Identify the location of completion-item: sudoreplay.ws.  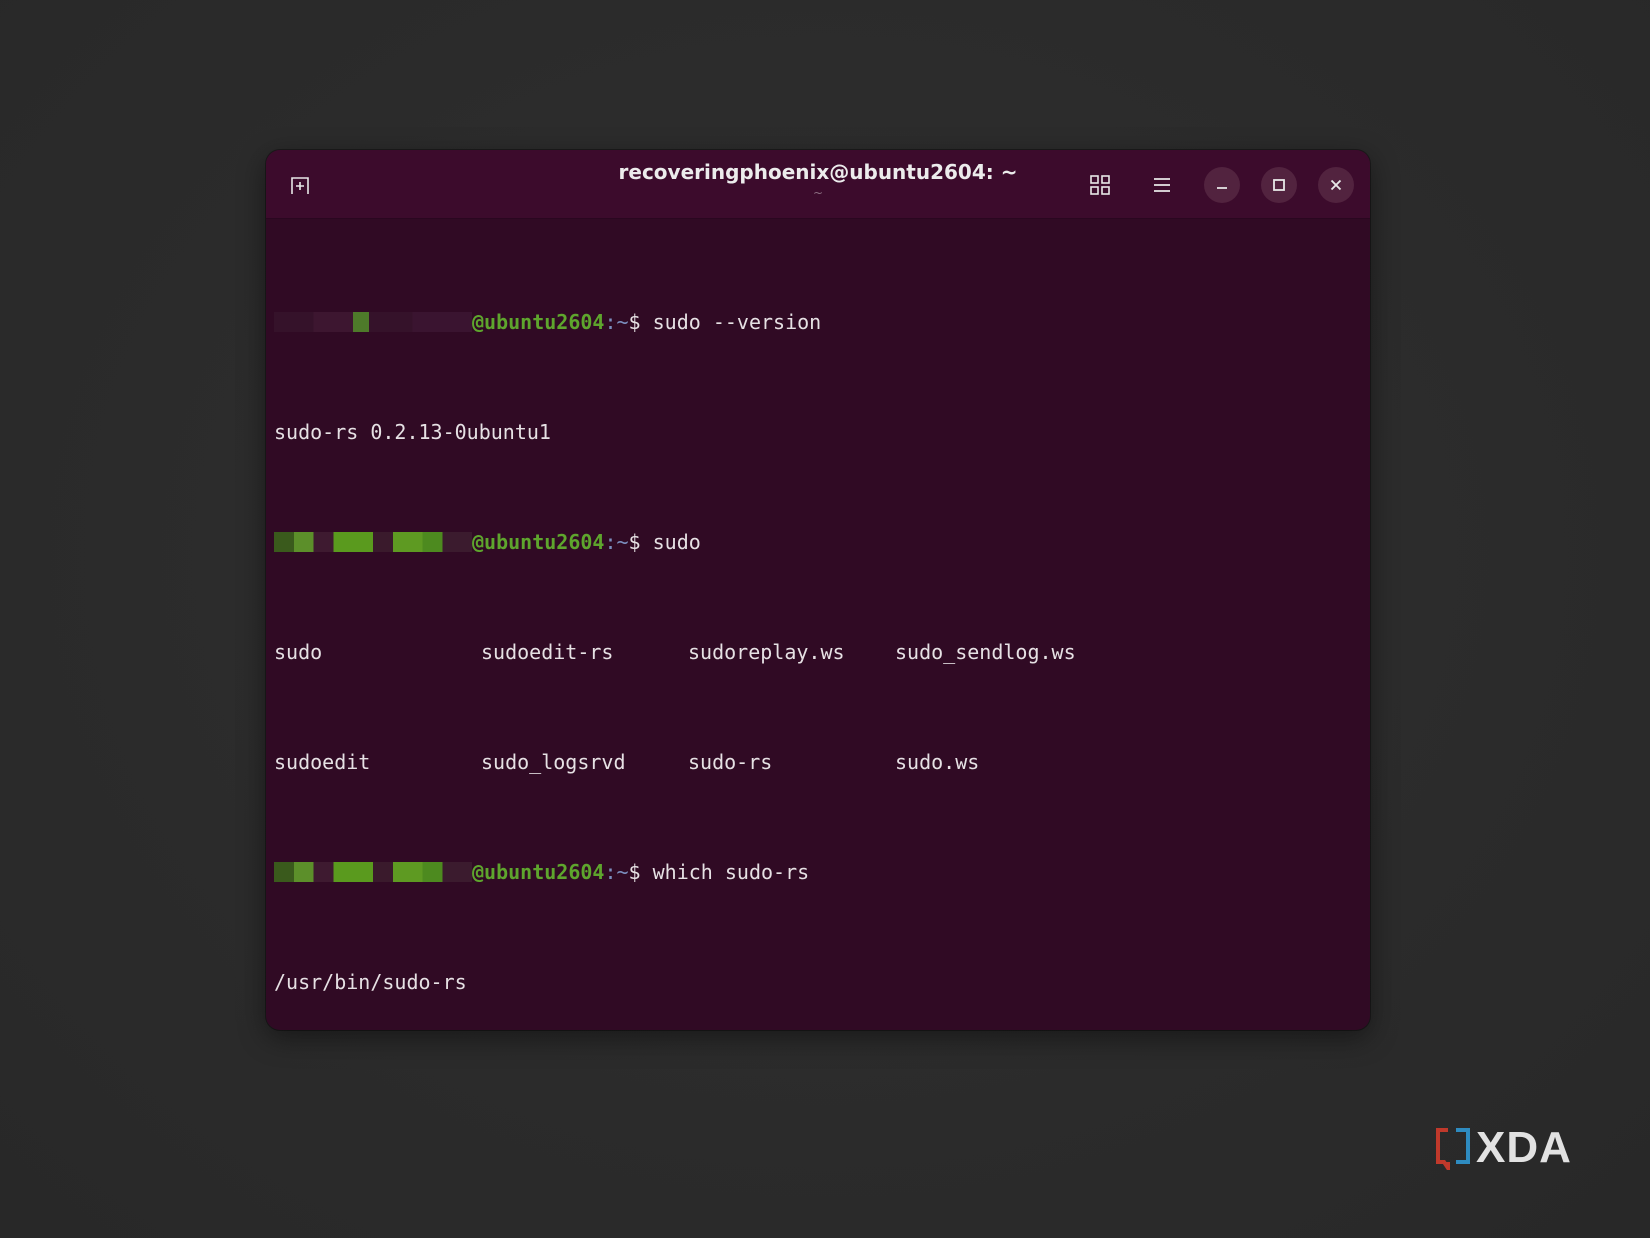
(766, 651).